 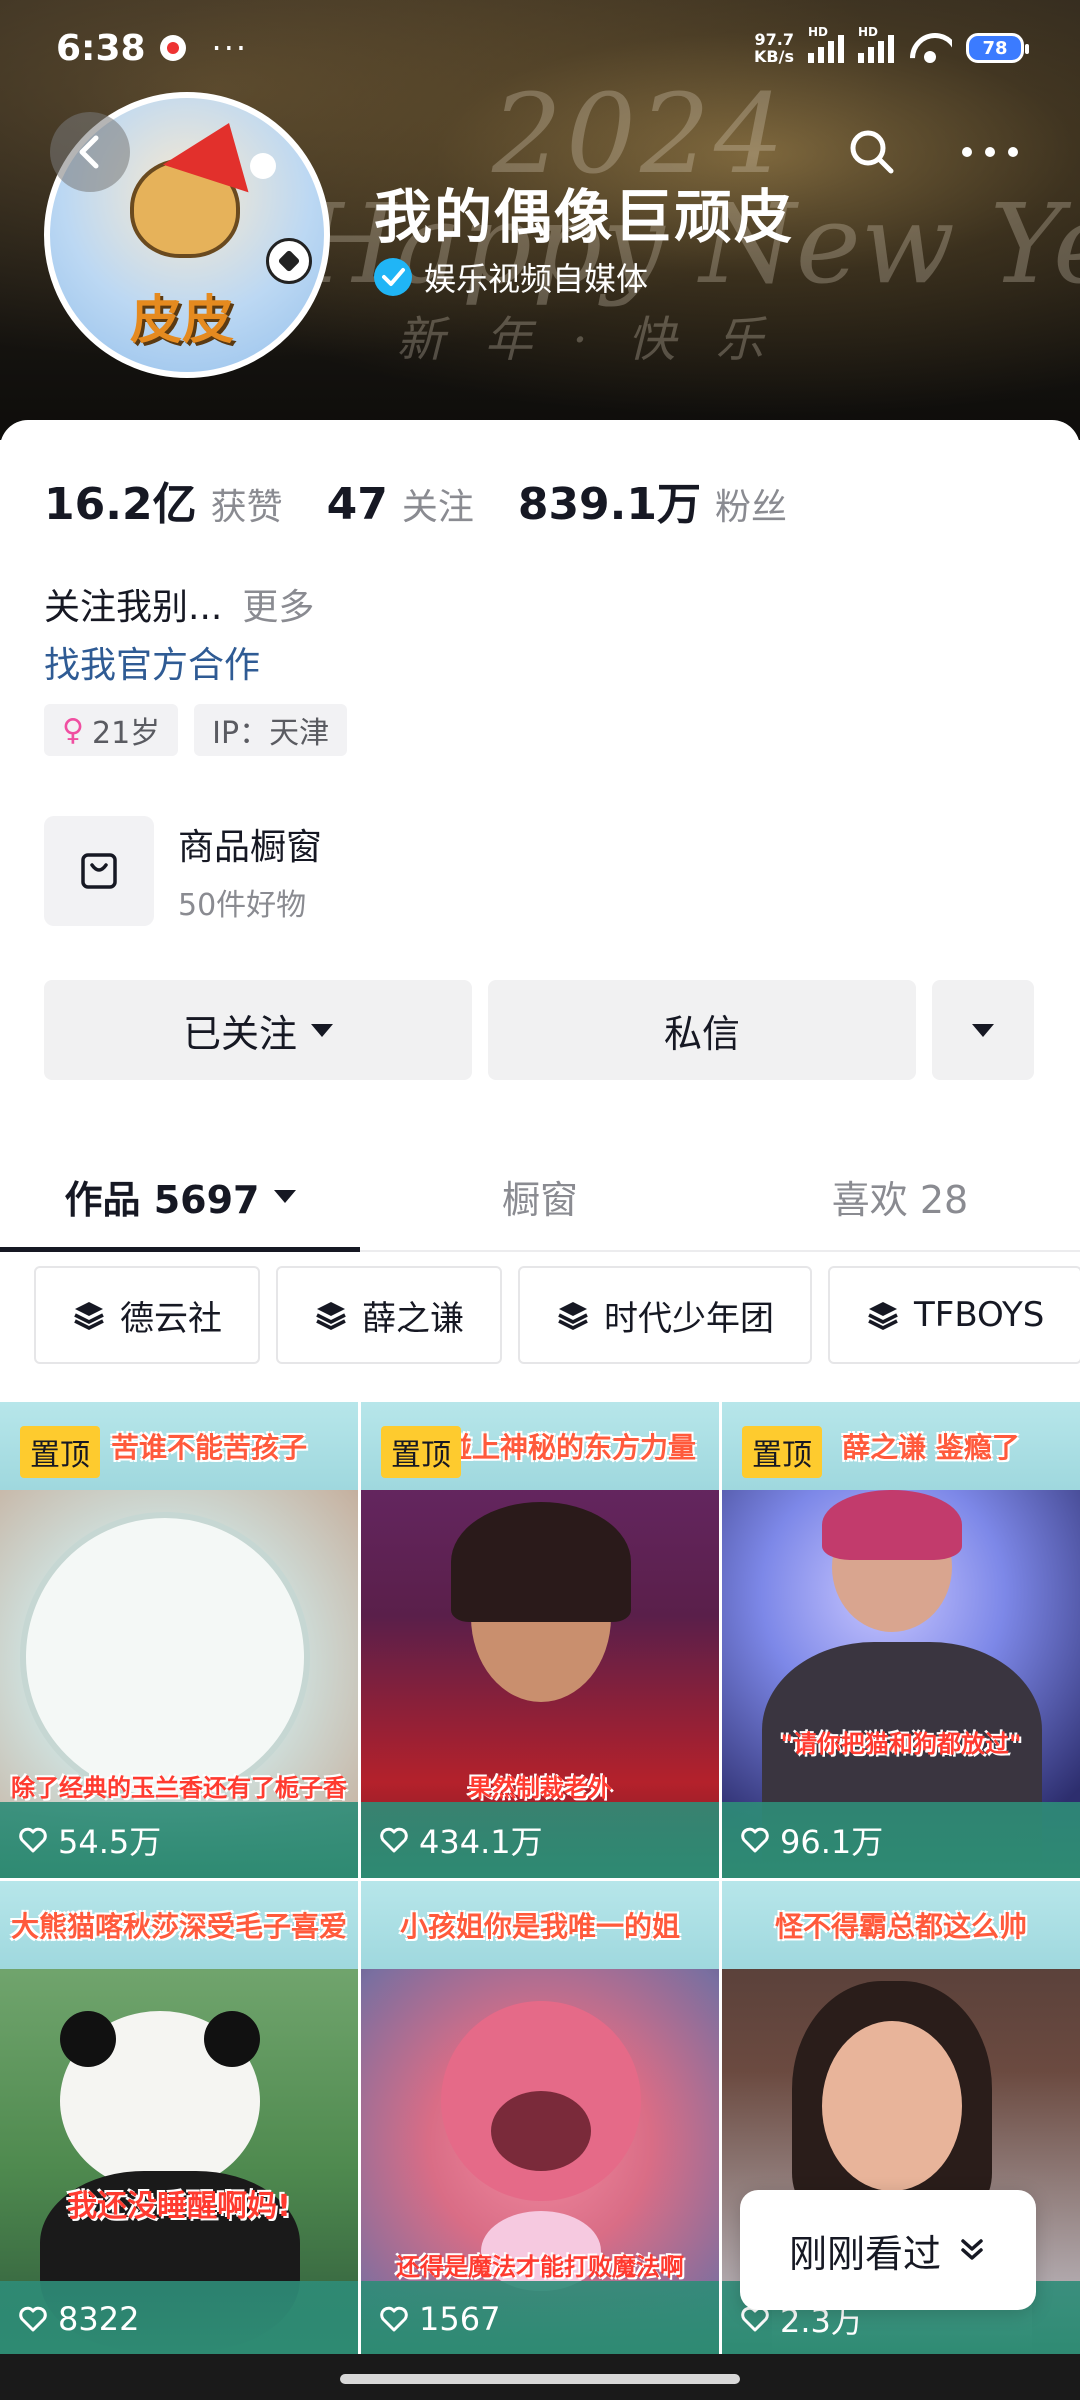 What do you see at coordinates (481, 1842) in the screenshot?
I see `like-count: 434.1万` at bounding box center [481, 1842].